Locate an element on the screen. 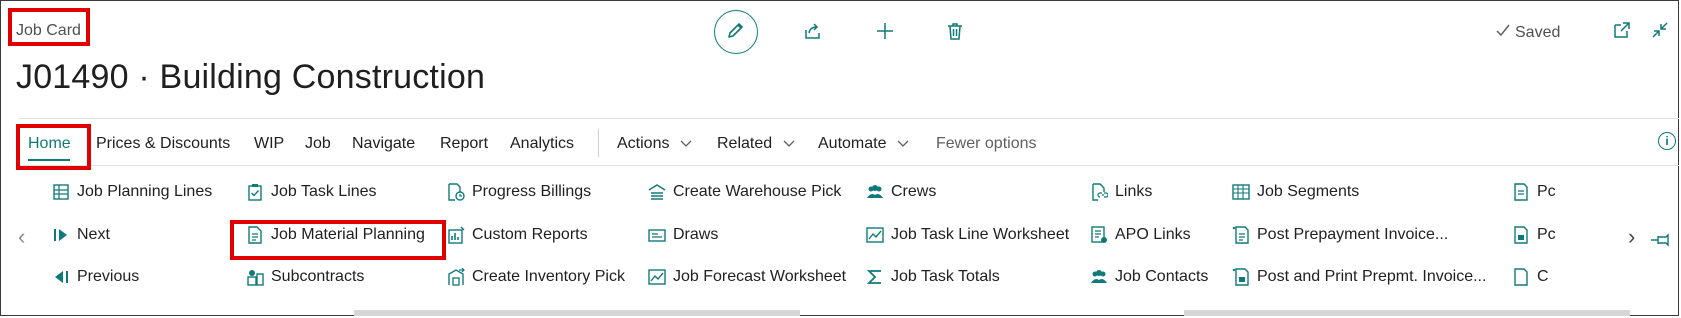  pencil-icon is located at coordinates (736, 32).